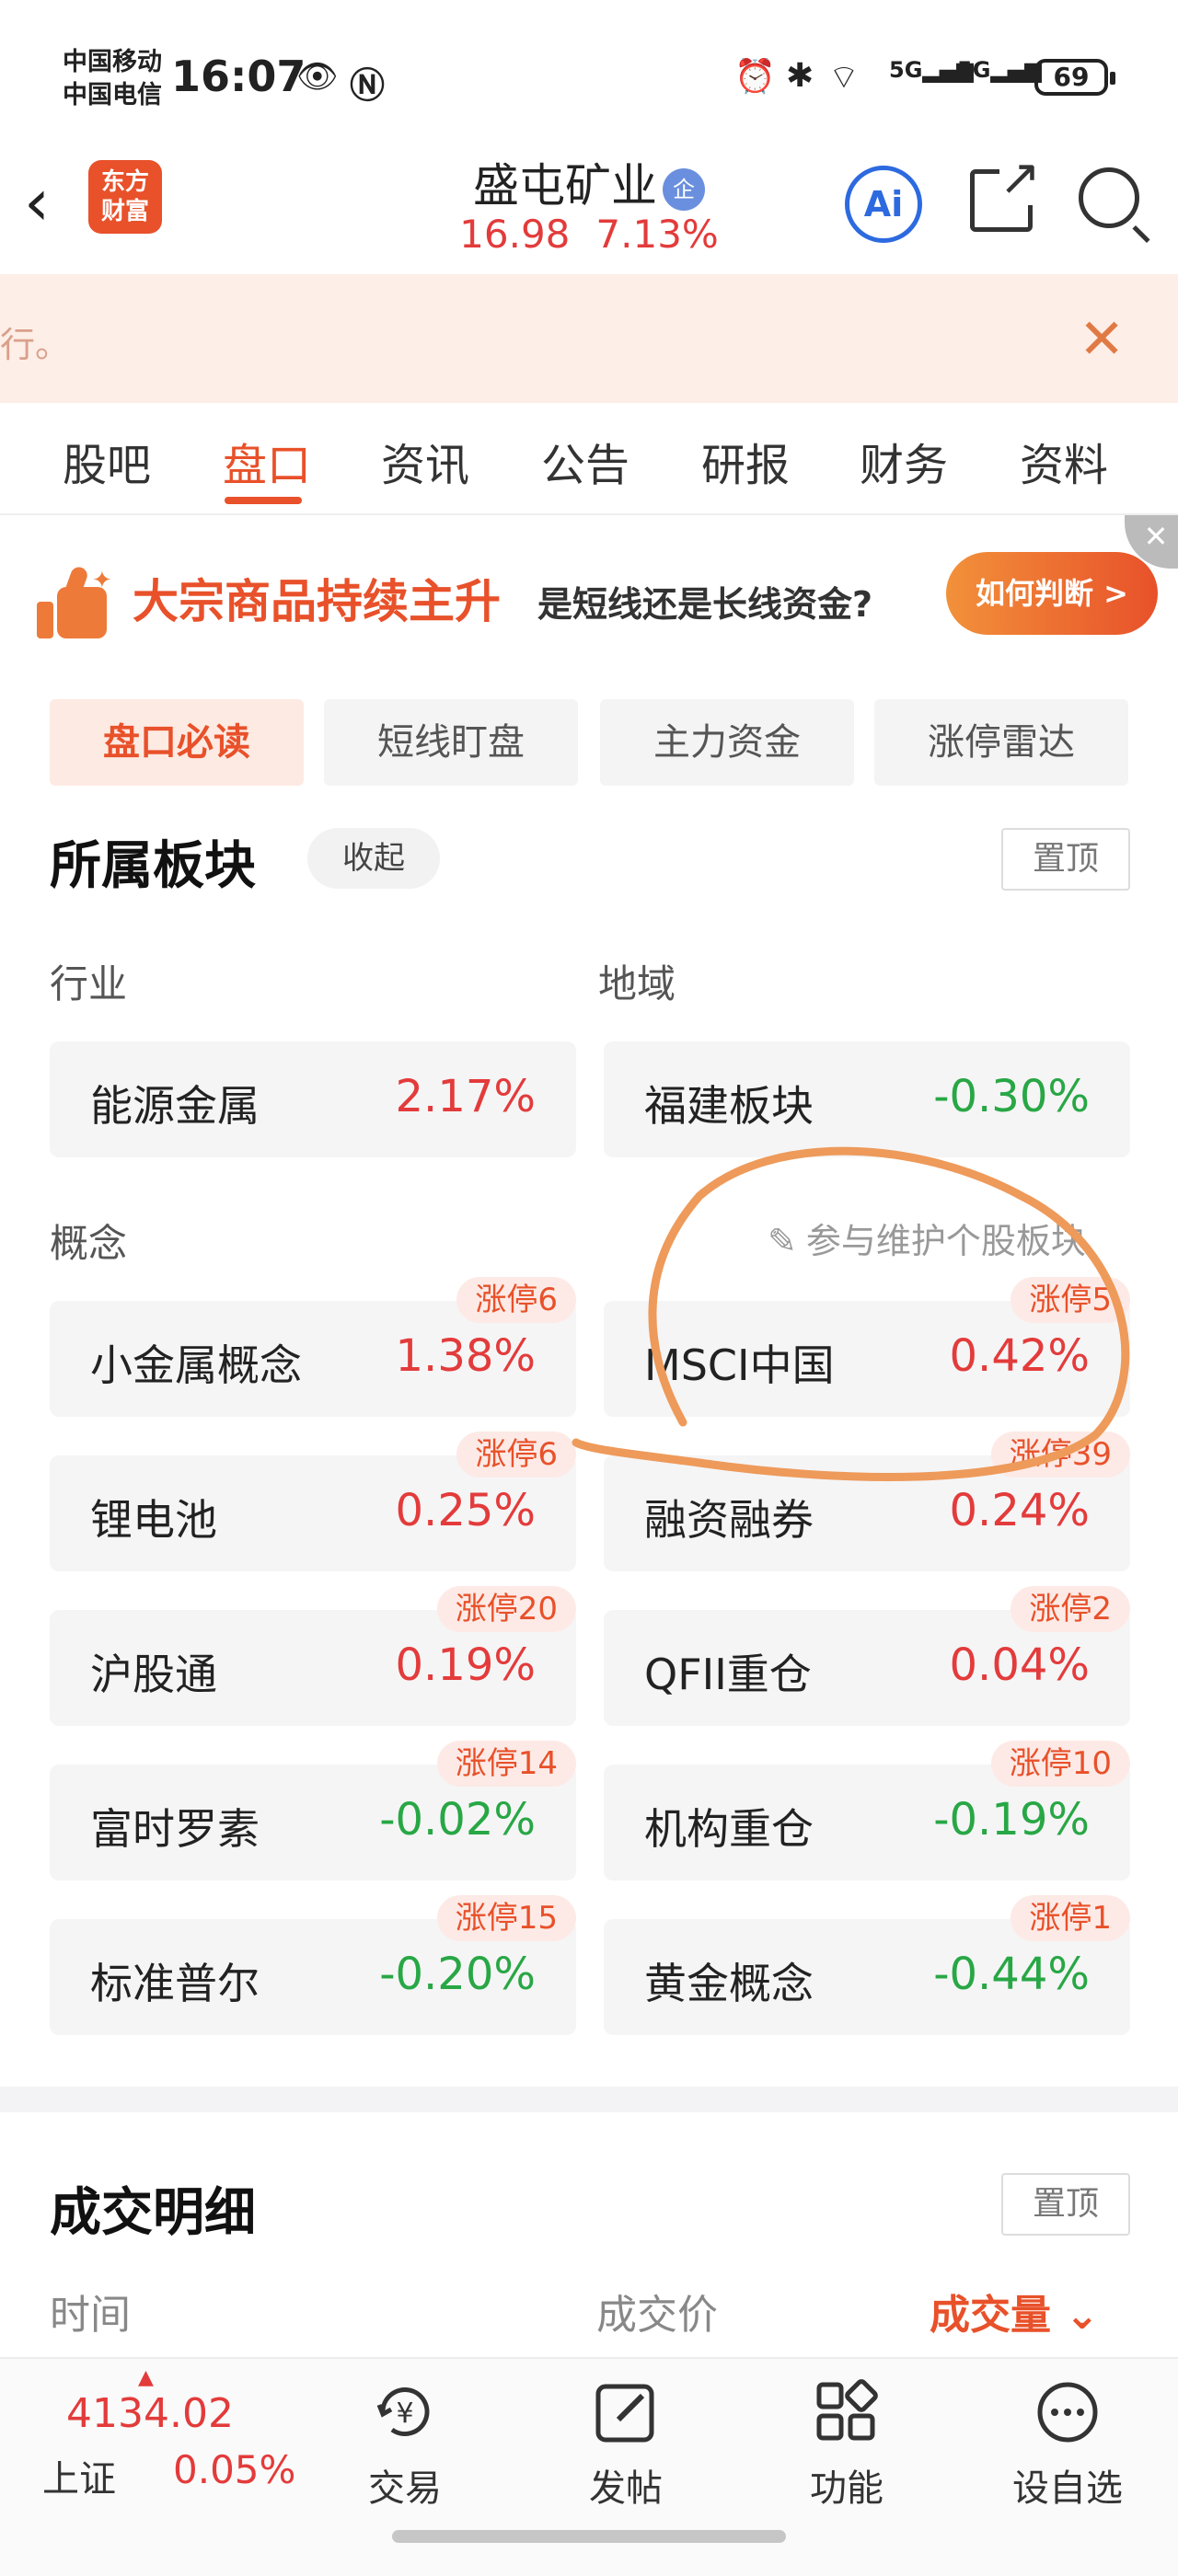 This screenshot has width=1178, height=2576. Describe the element at coordinates (1005, 191) in the screenshot. I see `share-icon` at that location.